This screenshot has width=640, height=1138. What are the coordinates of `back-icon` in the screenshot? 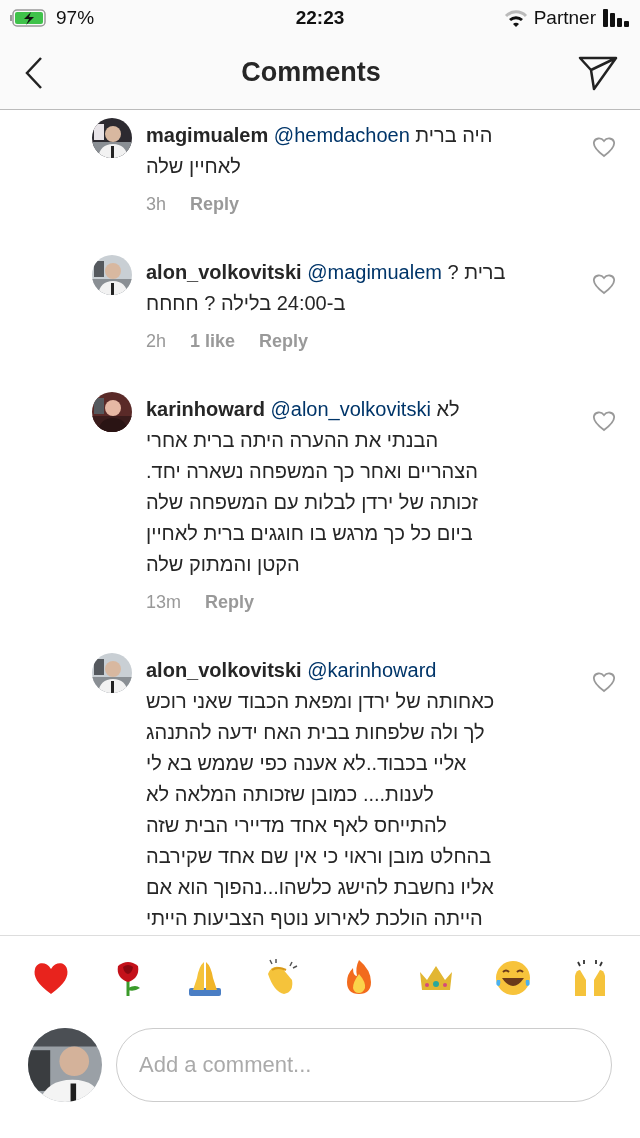 It's located at (34, 72).